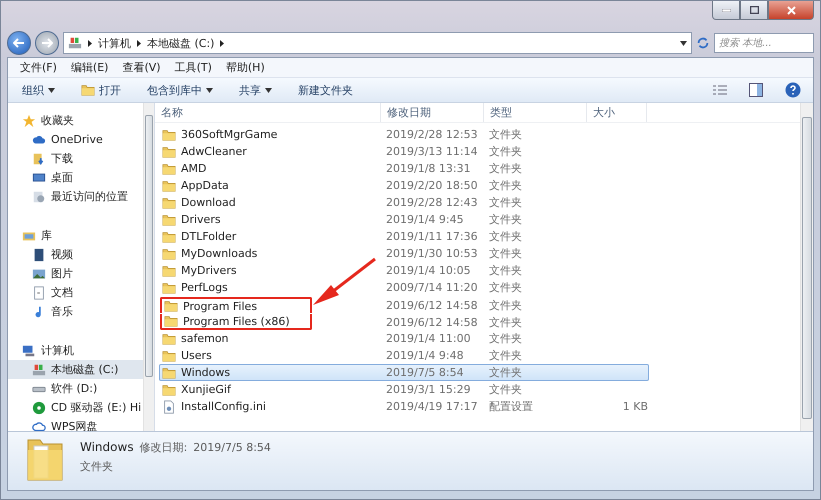 This screenshot has height=500, width=821. What do you see at coordinates (196, 355) in the screenshot?
I see `file-name: Users` at bounding box center [196, 355].